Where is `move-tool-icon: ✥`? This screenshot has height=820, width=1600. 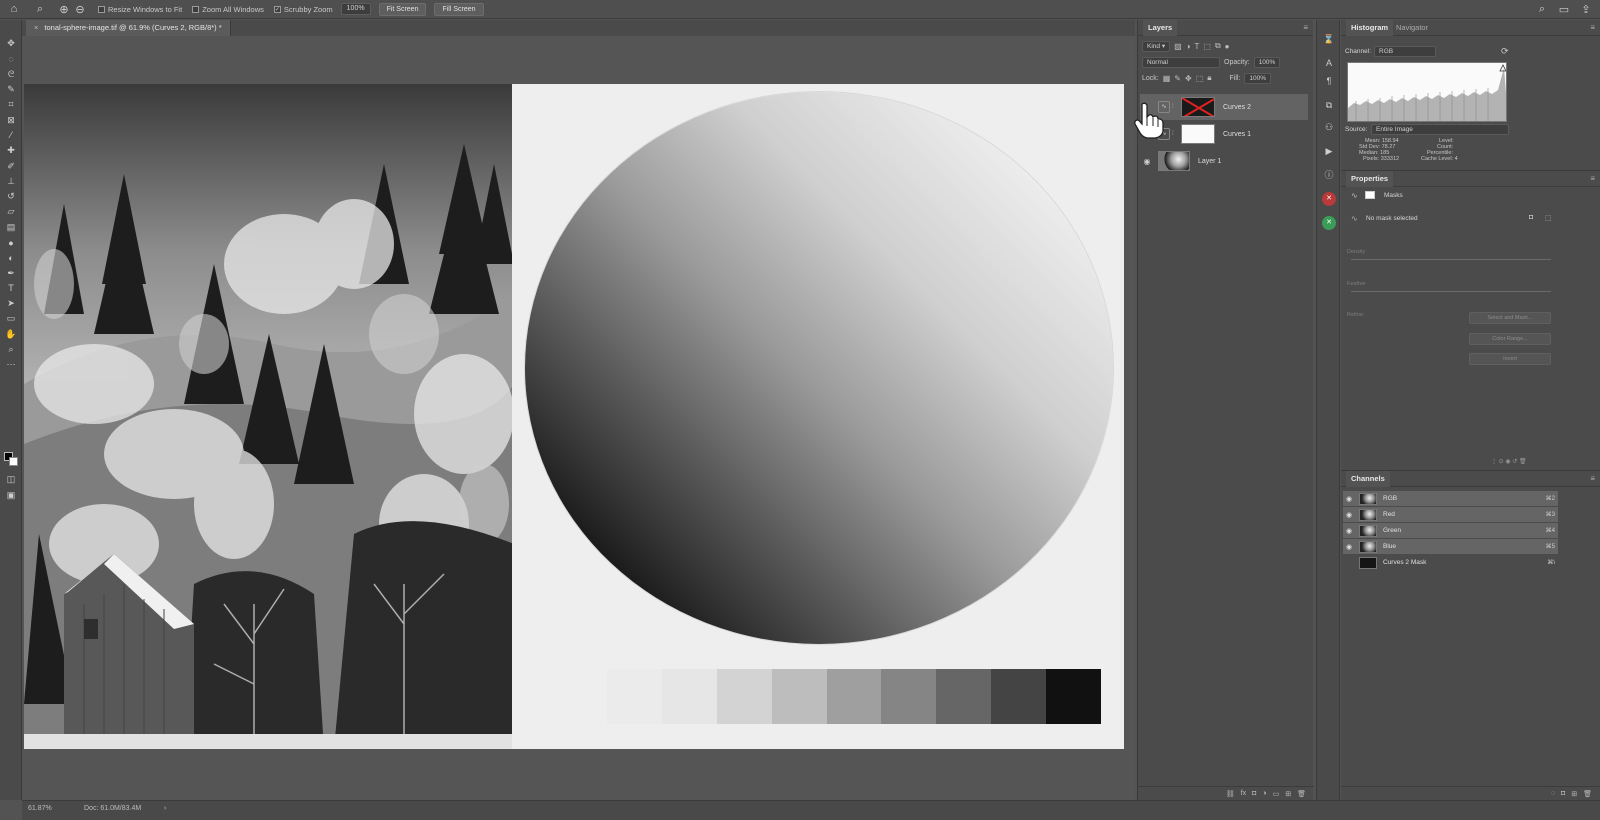
move-tool-icon: ✥ is located at coordinates (11, 43).